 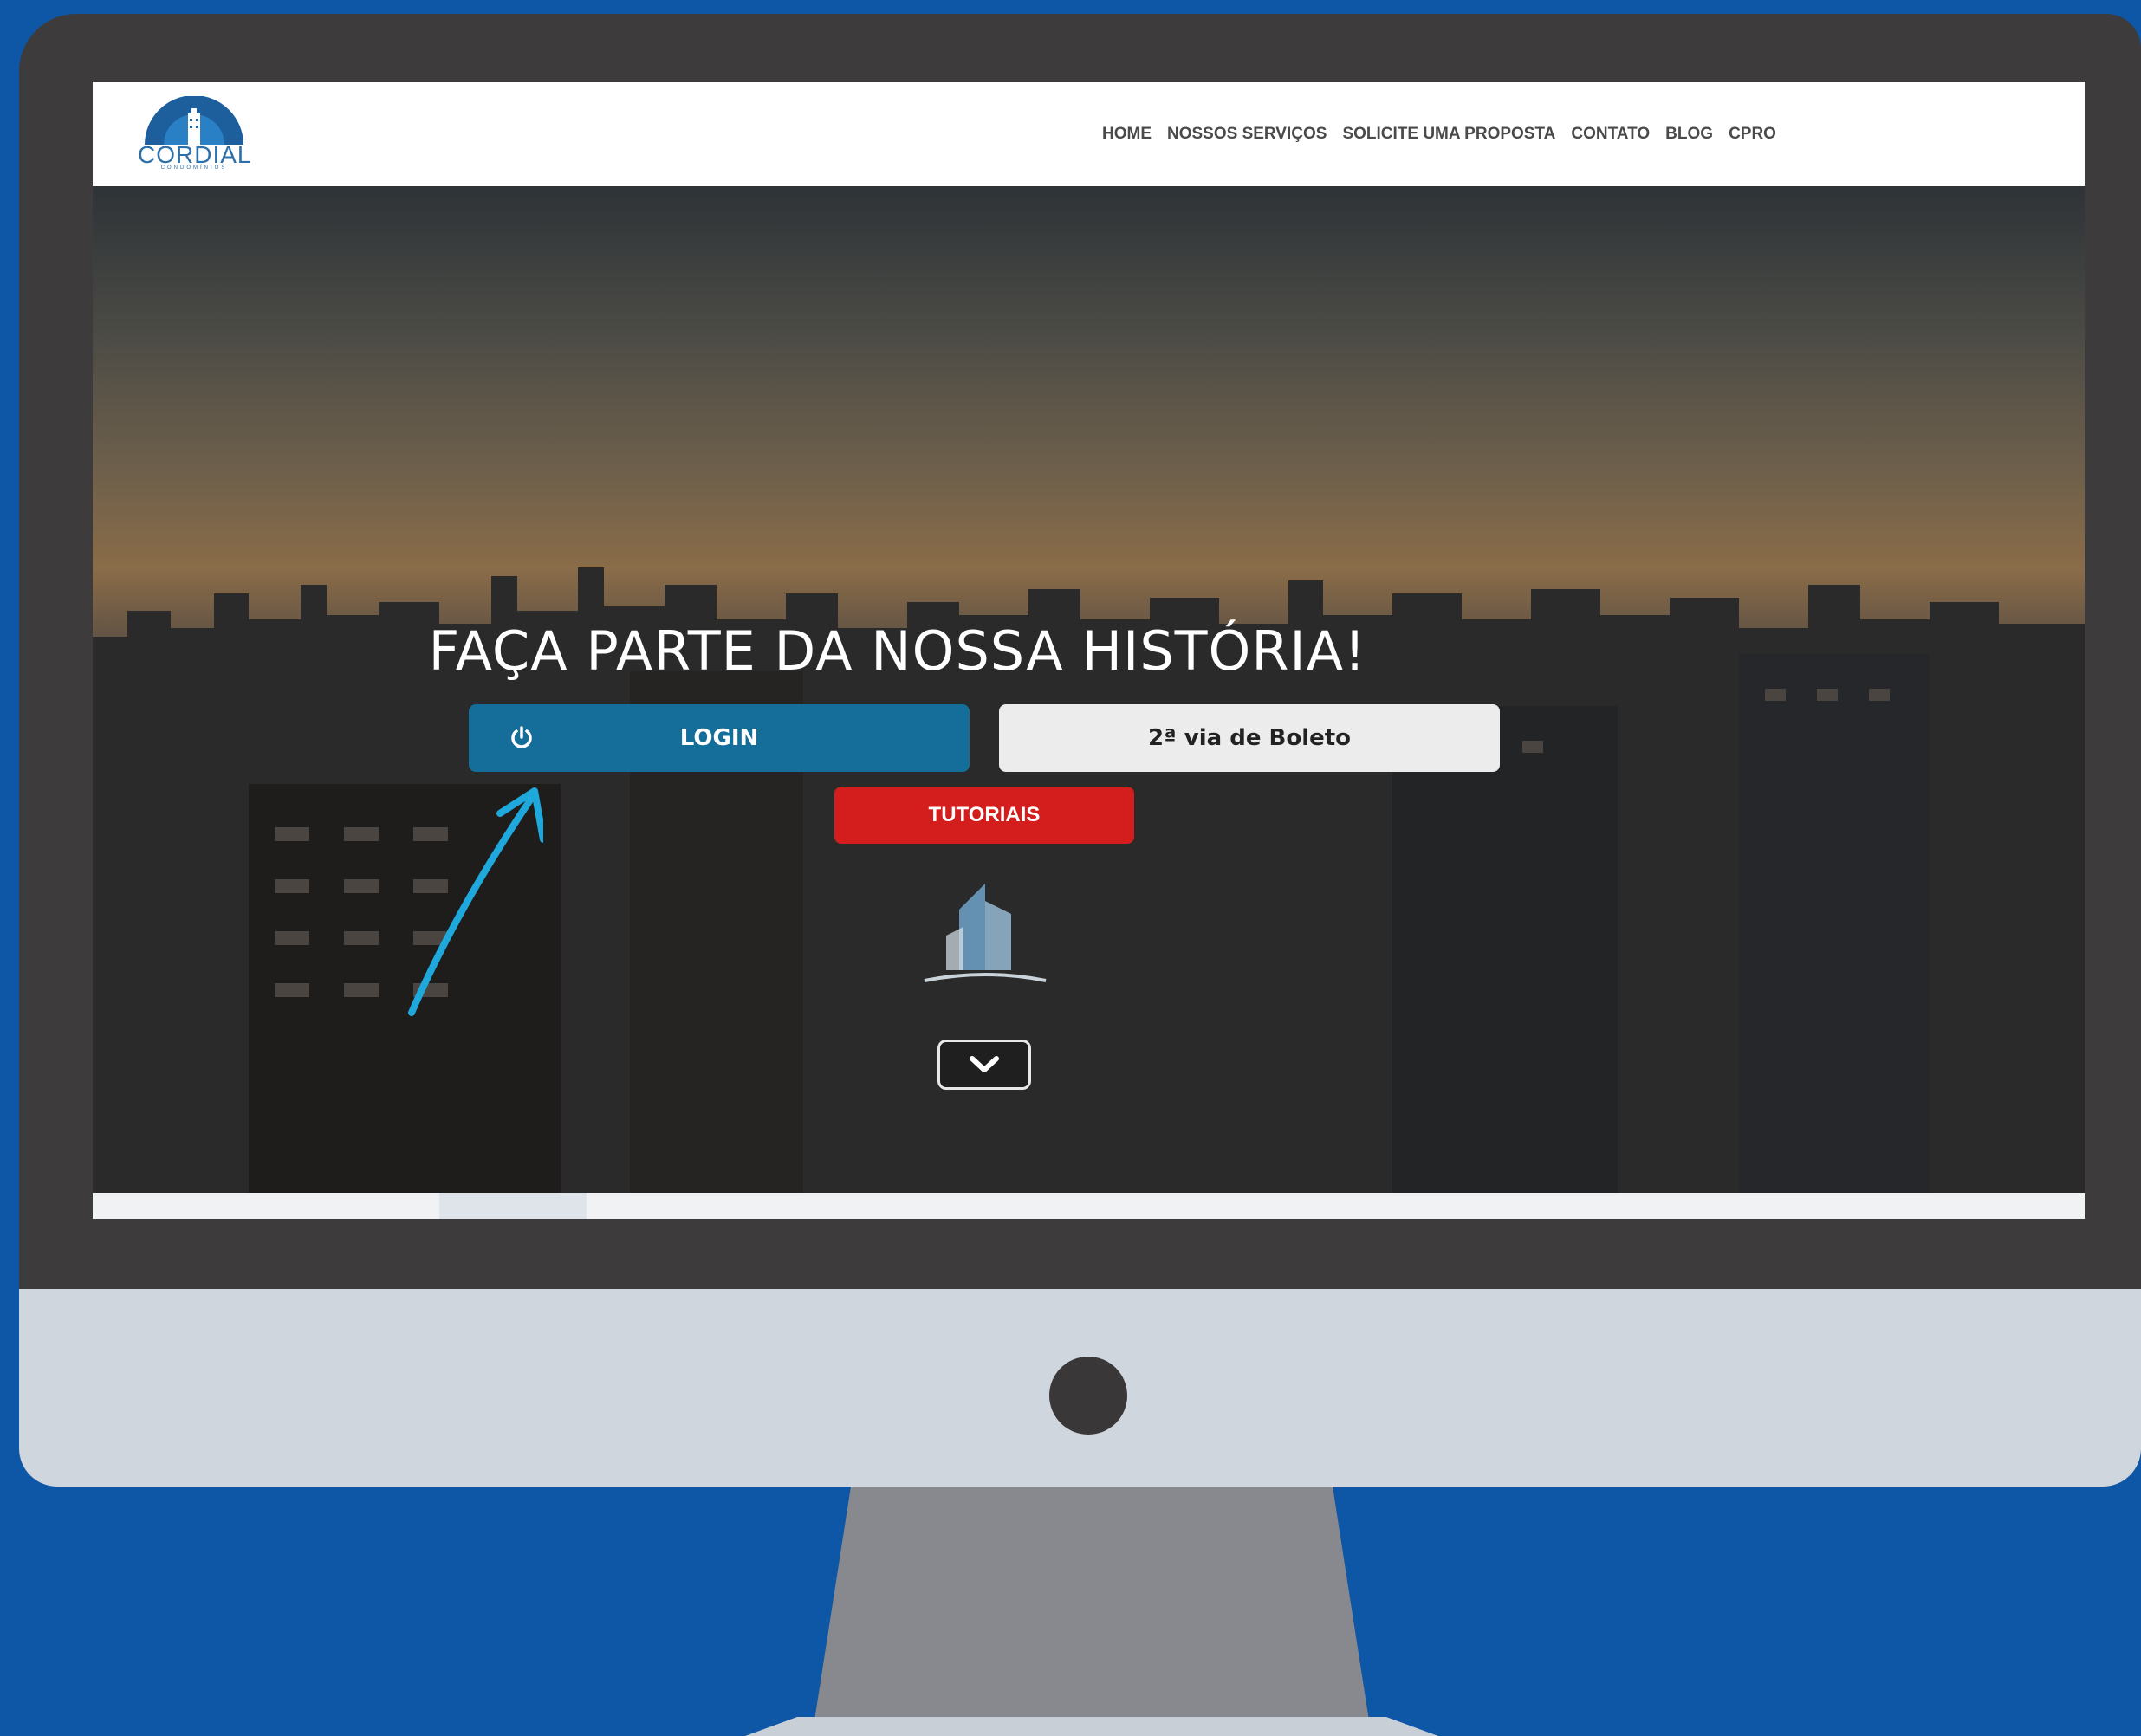 I want to click on tutoriais-button: TUTORIAIS, so click(x=984, y=816).